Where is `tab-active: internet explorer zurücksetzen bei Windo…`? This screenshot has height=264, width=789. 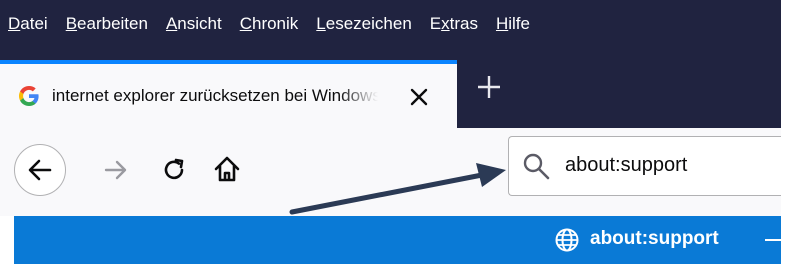 tab-active: internet explorer zurücksetzen bei Windo… is located at coordinates (228, 94).